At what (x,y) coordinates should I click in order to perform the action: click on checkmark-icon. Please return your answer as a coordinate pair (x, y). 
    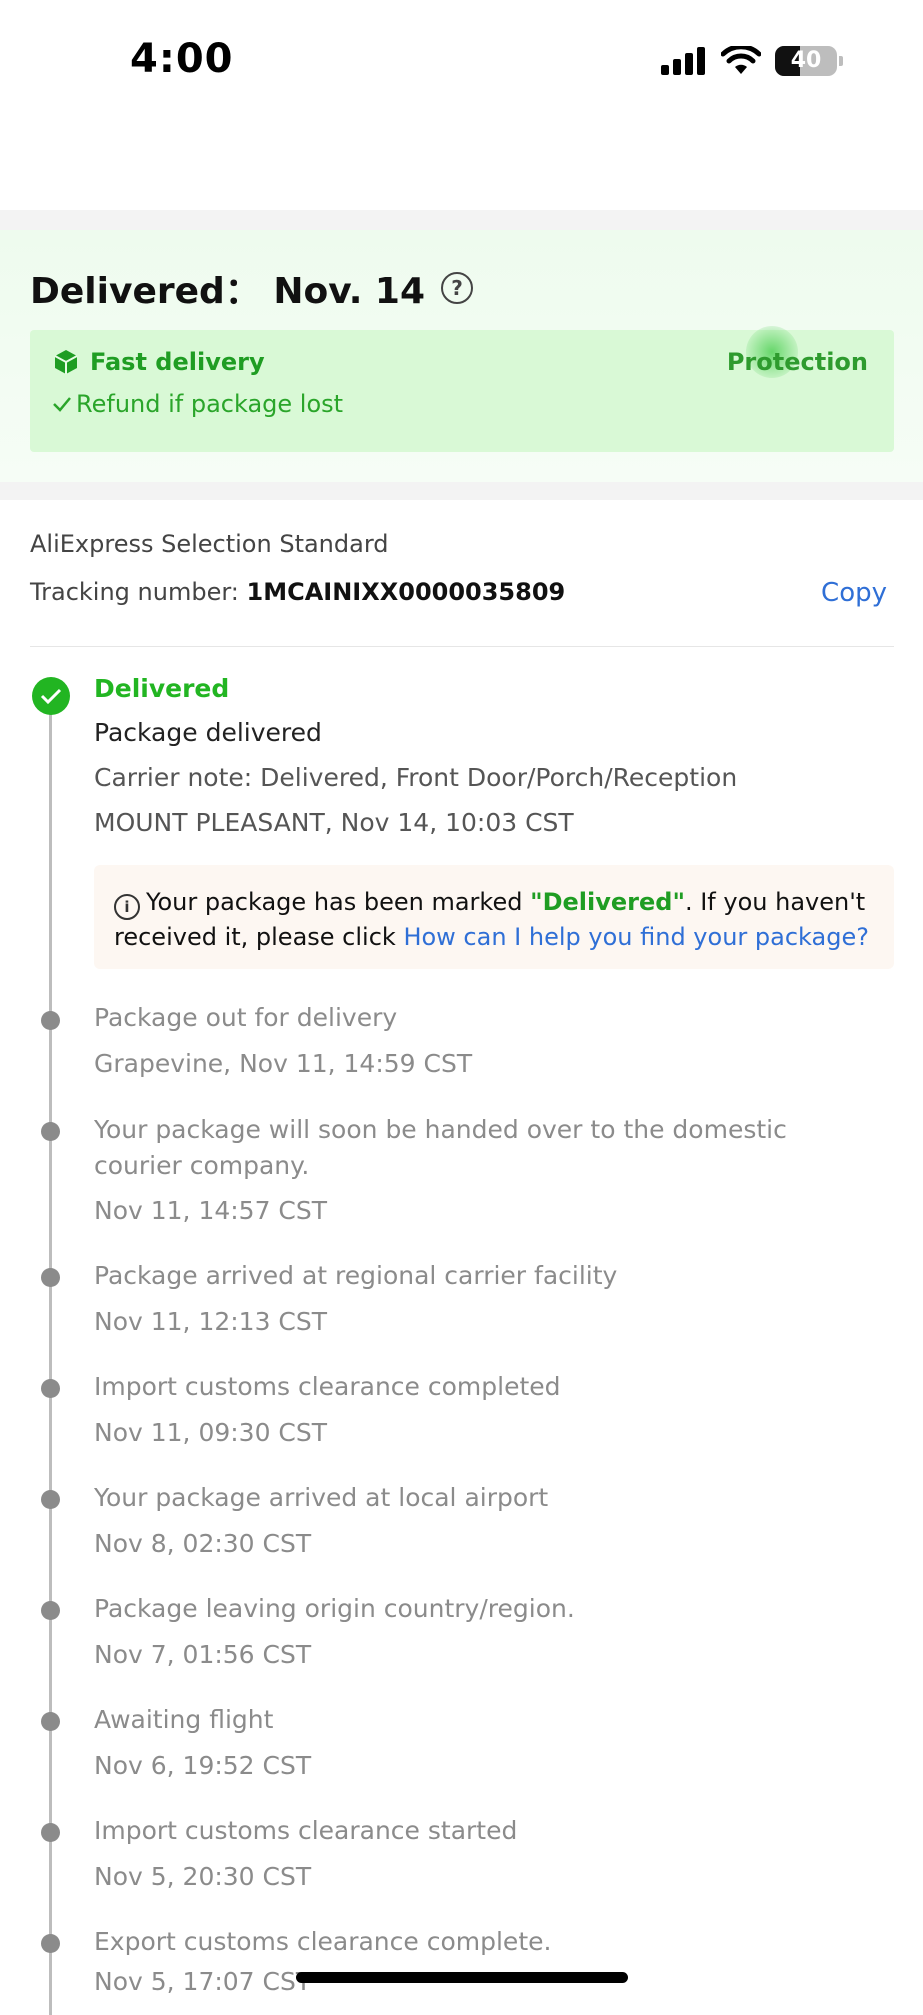
    Looking at the image, I should click on (62, 404).